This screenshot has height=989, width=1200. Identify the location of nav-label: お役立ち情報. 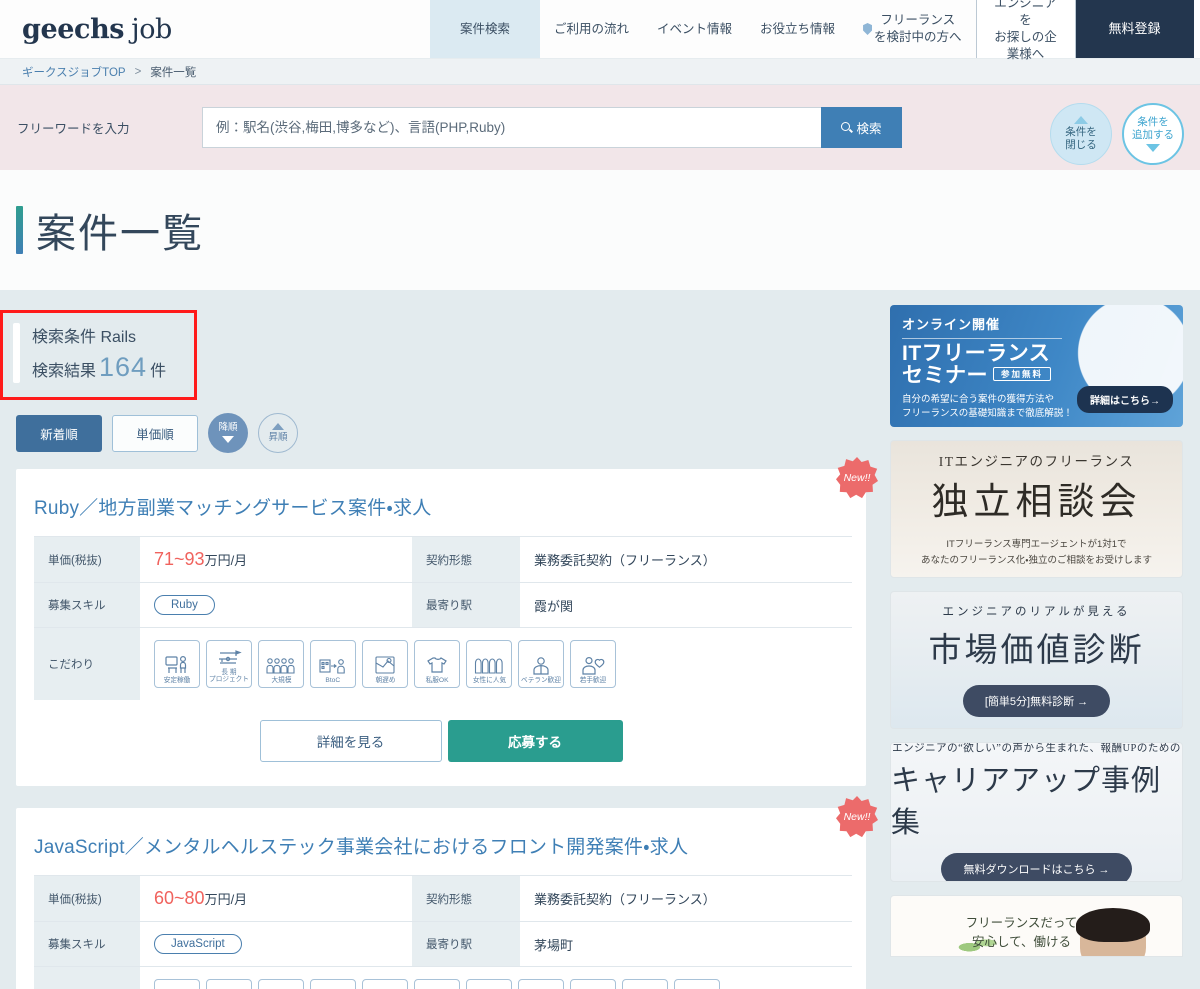
(798, 28).